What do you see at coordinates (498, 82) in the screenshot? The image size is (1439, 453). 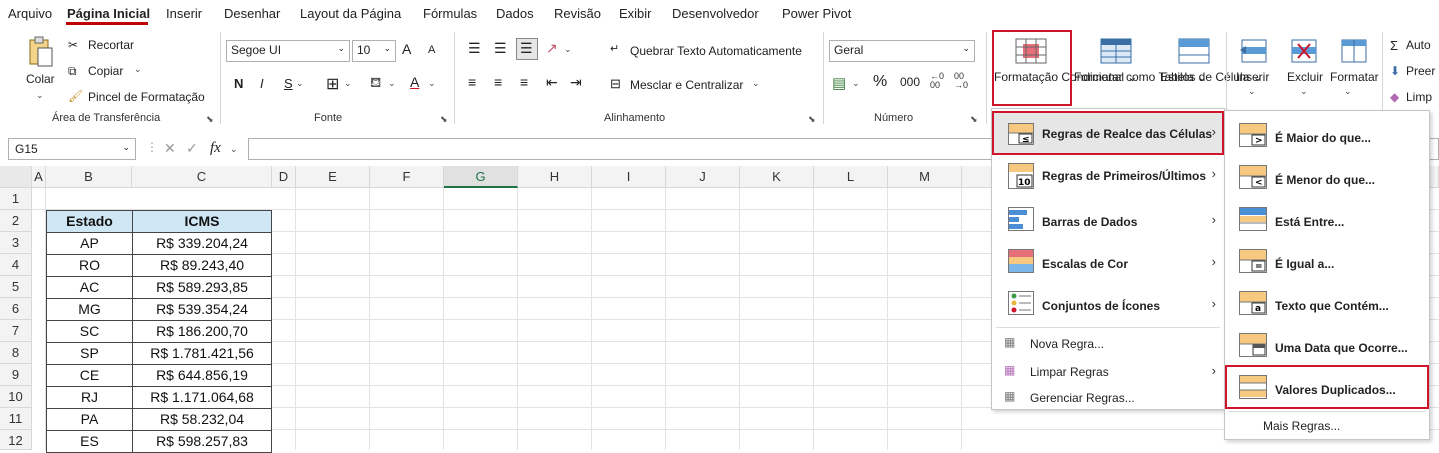 I see `align-center-icon: ≡` at bounding box center [498, 82].